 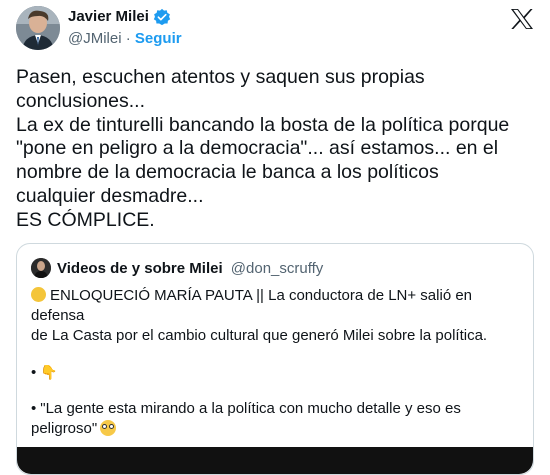 What do you see at coordinates (108, 428) in the screenshot?
I see `flushed-face-icon` at bounding box center [108, 428].